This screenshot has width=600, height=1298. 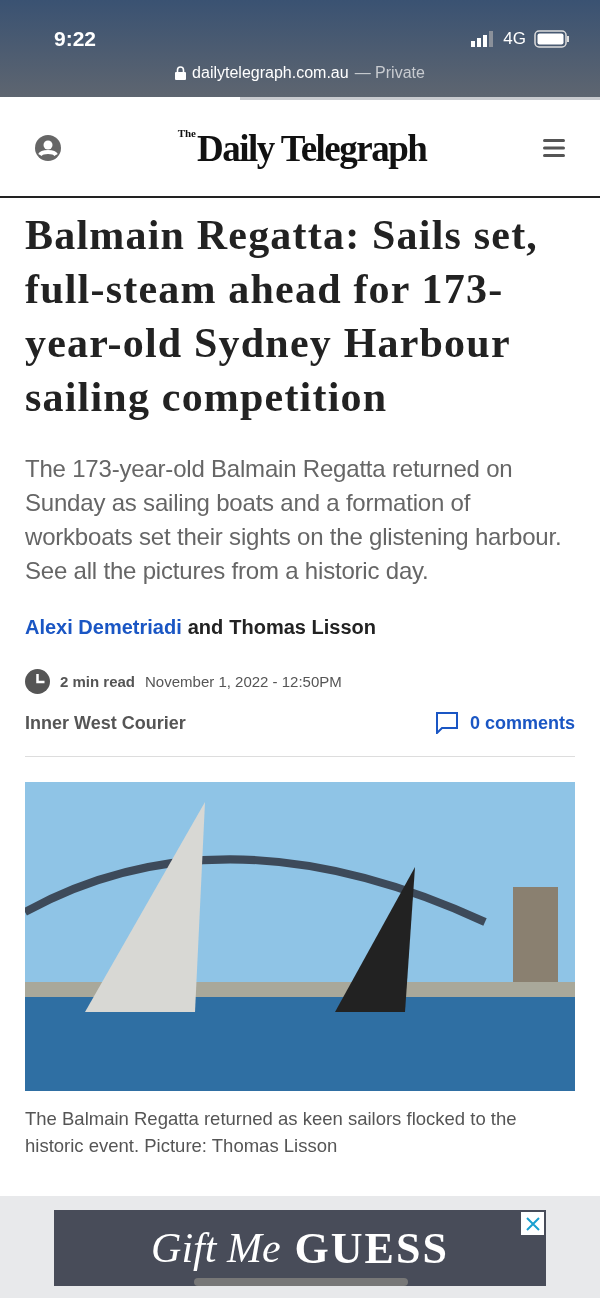 What do you see at coordinates (37, 681) in the screenshot?
I see `clock-icon` at bounding box center [37, 681].